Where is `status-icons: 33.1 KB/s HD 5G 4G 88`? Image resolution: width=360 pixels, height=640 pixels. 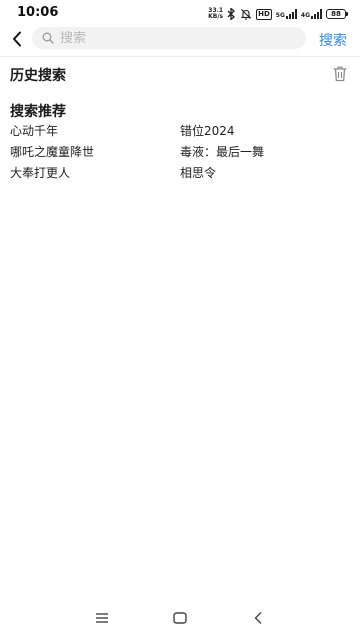
status-icons: 33.1 KB/s HD 5G 4G 88 is located at coordinates (278, 14).